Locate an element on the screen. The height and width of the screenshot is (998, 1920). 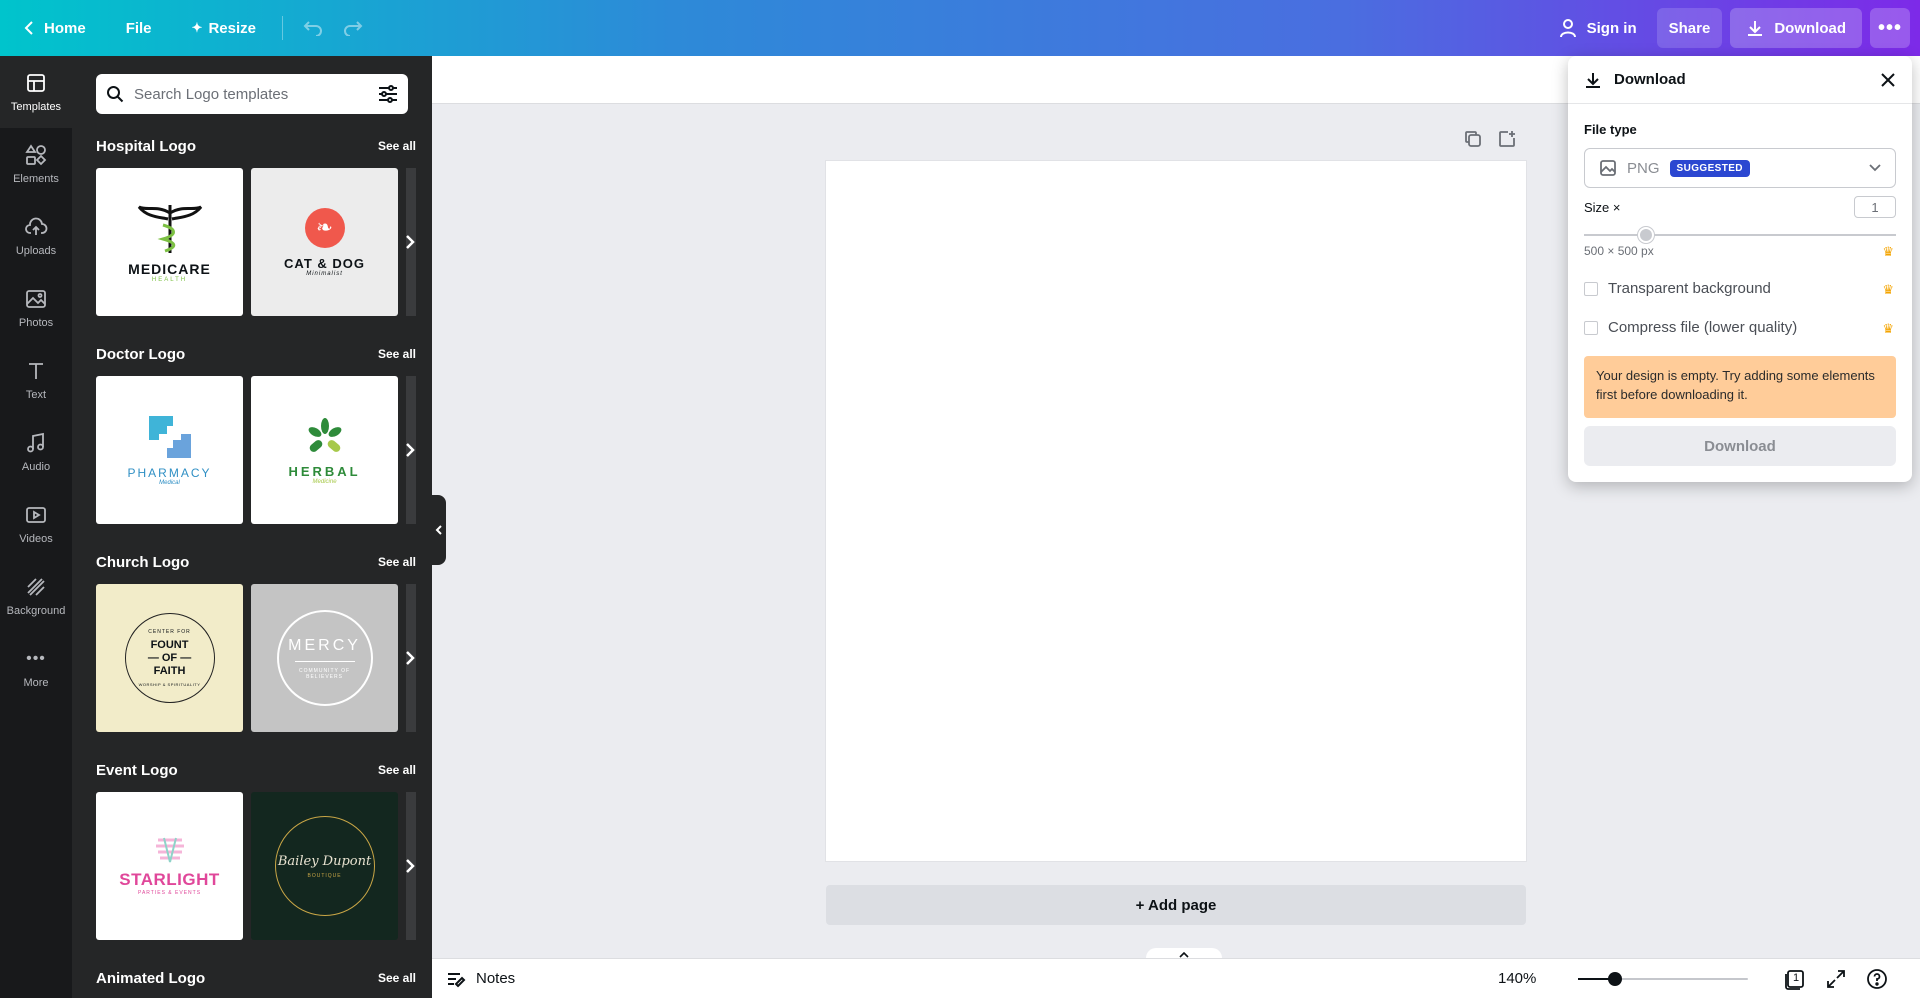
undo-icon is located at coordinates (312, 28).